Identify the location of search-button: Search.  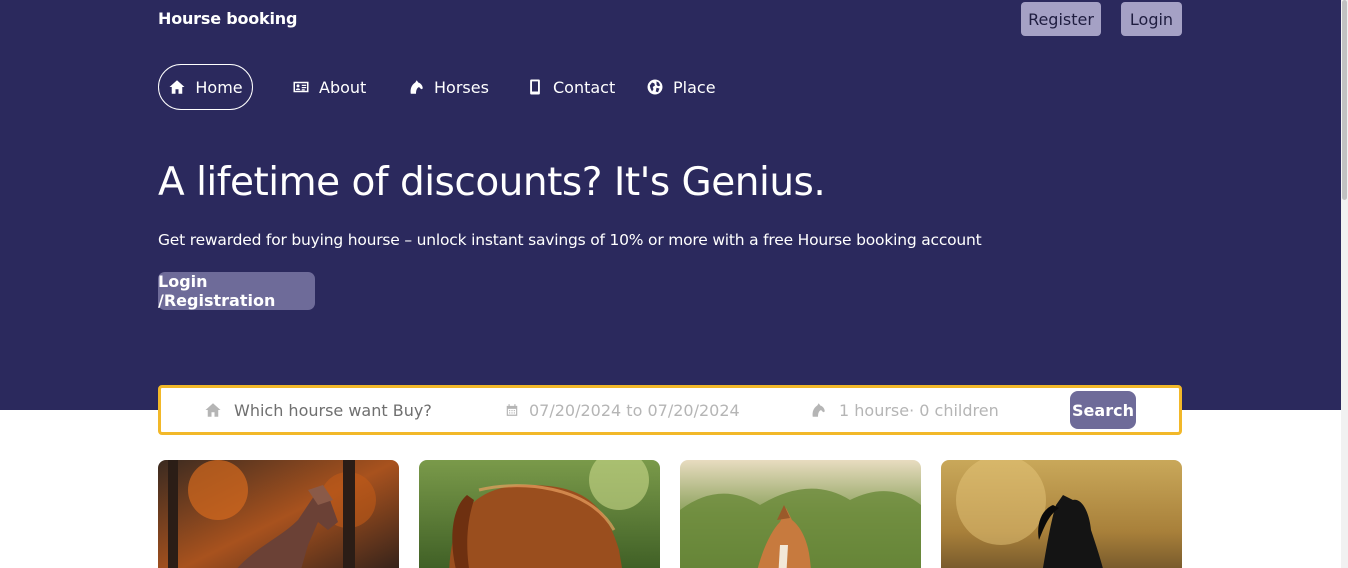
(1103, 410).